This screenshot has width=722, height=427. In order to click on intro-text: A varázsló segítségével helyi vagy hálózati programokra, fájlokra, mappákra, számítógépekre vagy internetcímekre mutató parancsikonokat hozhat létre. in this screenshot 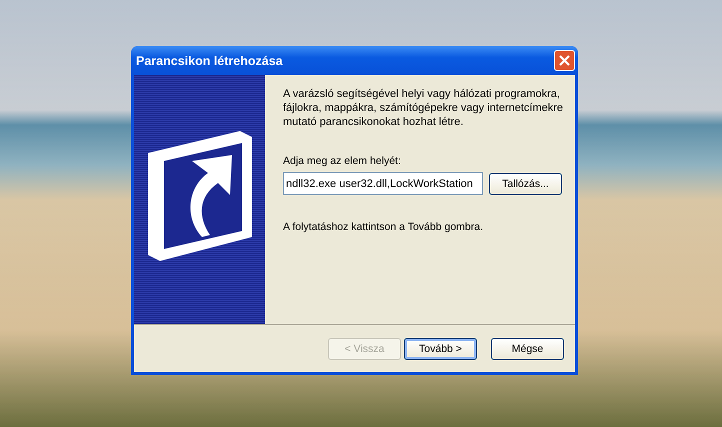, I will do `click(423, 108)`.